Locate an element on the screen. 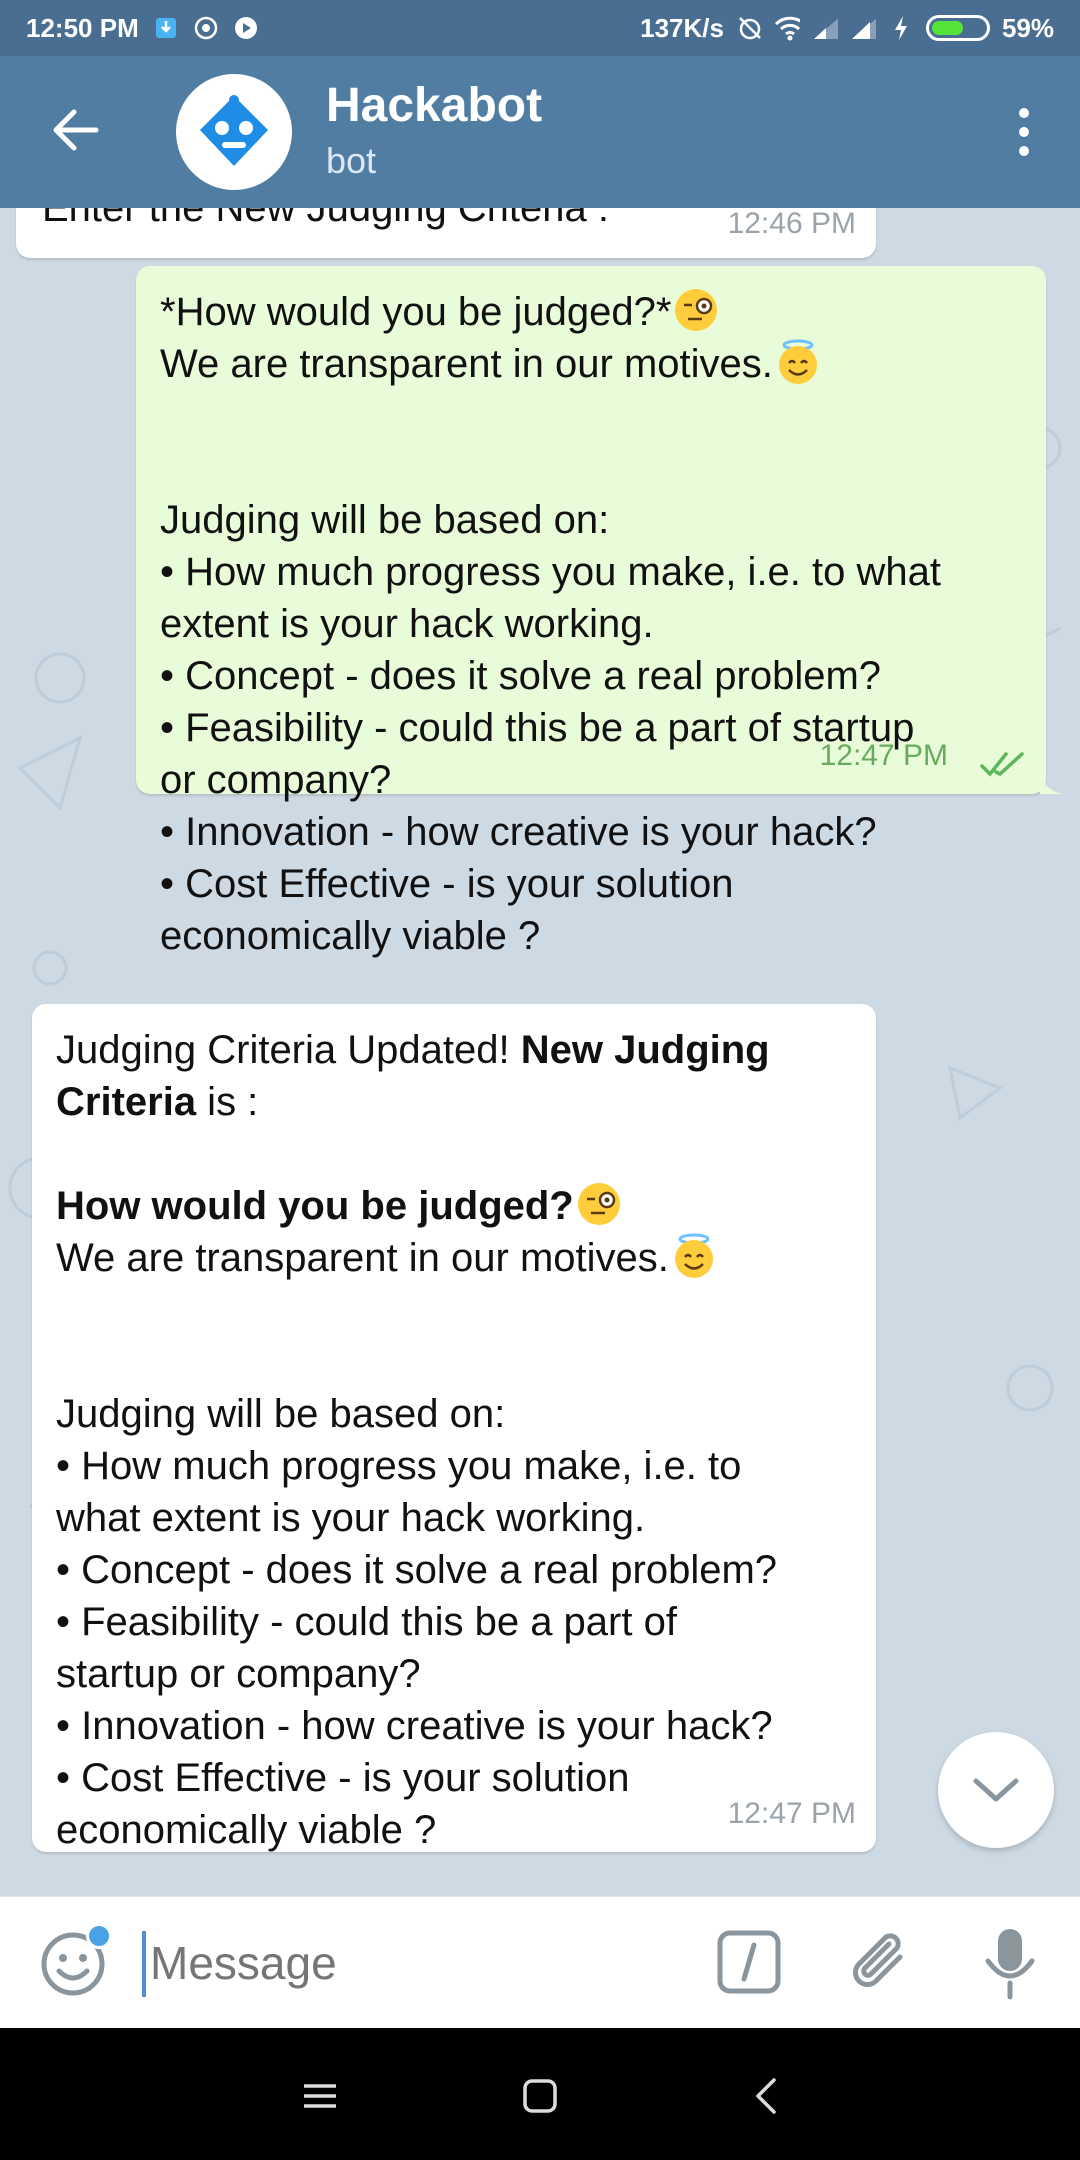 This screenshot has width=1080, height=2160. message-composer is located at coordinates (540, 1962).